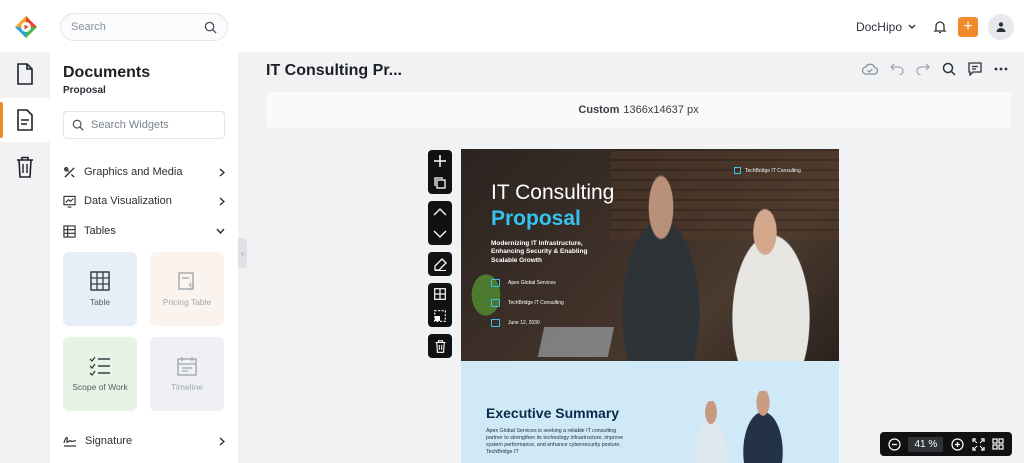 The height and width of the screenshot is (463, 1024). I want to click on pricing-icon: $, so click(186, 281).